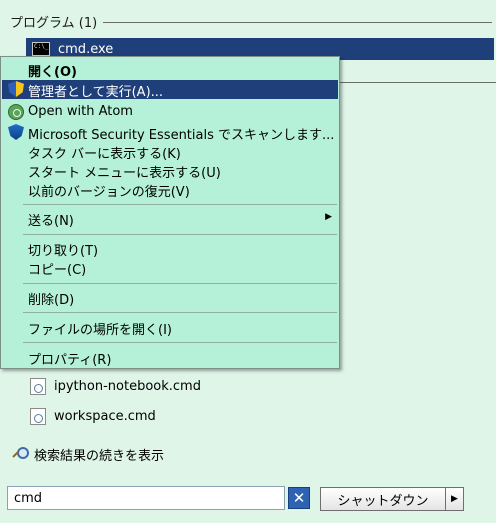 The width and height of the screenshot is (496, 523). What do you see at coordinates (170, 358) in the screenshot?
I see `menu-item-properties: プロパティ(R)` at bounding box center [170, 358].